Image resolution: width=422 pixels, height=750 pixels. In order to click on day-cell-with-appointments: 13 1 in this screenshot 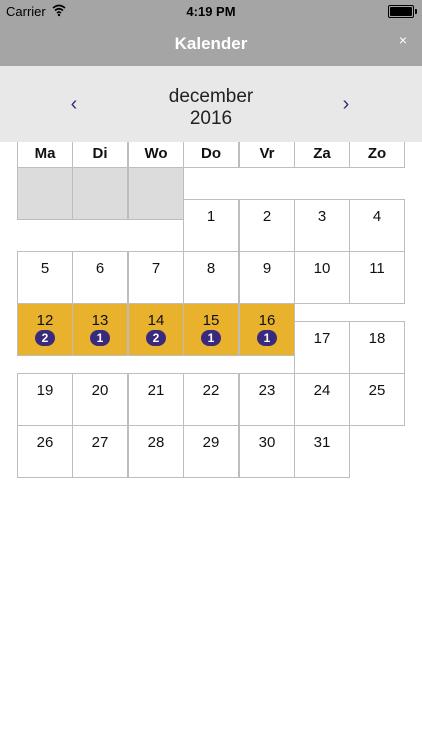, I will do `click(100, 329)`.